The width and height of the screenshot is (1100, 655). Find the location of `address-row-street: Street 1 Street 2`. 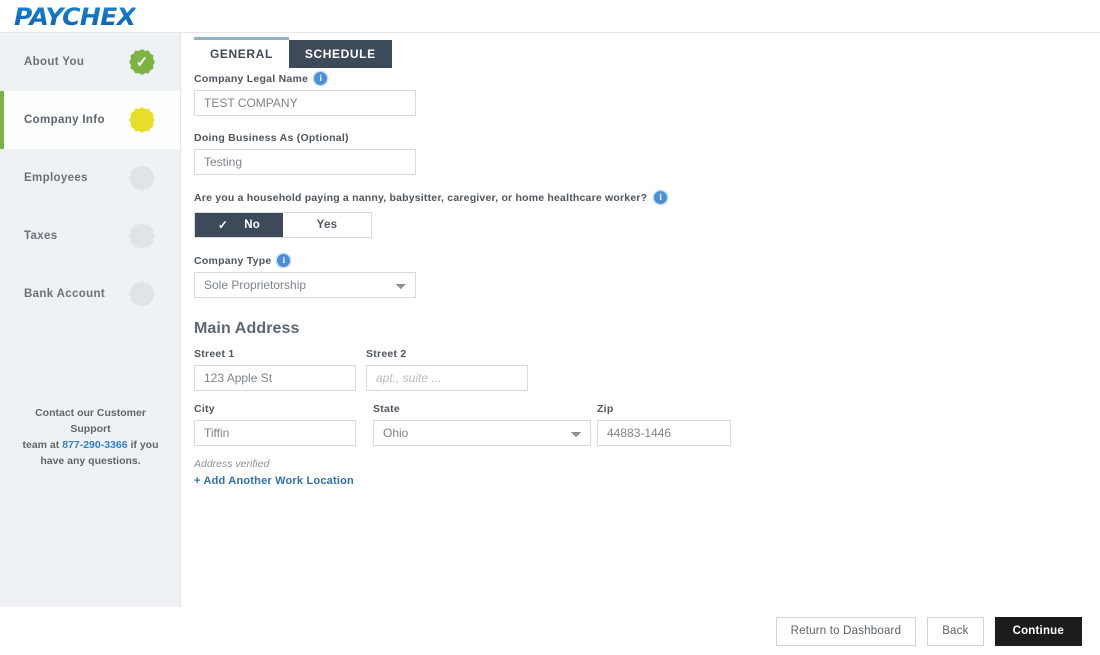

address-row-street: Street 1 Street 2 is located at coordinates (624, 369).